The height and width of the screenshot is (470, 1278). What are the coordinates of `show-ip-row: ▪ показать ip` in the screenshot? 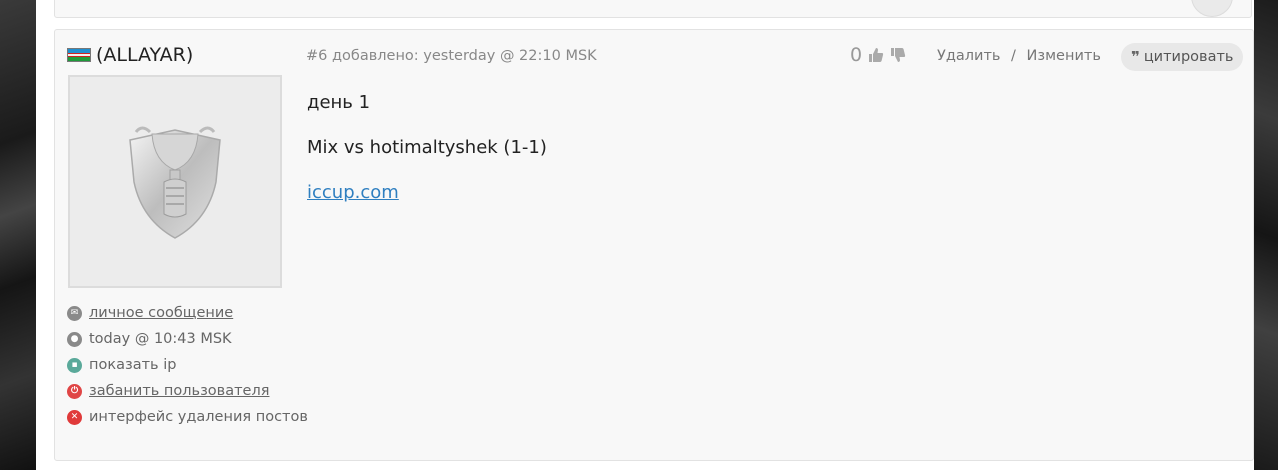 It's located at (187, 365).